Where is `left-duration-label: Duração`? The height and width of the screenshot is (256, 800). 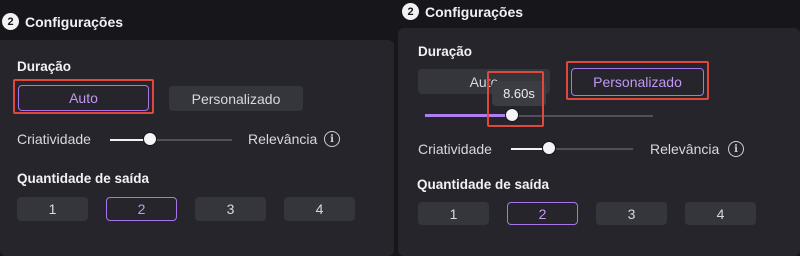
left-duration-label: Duração is located at coordinates (44, 66).